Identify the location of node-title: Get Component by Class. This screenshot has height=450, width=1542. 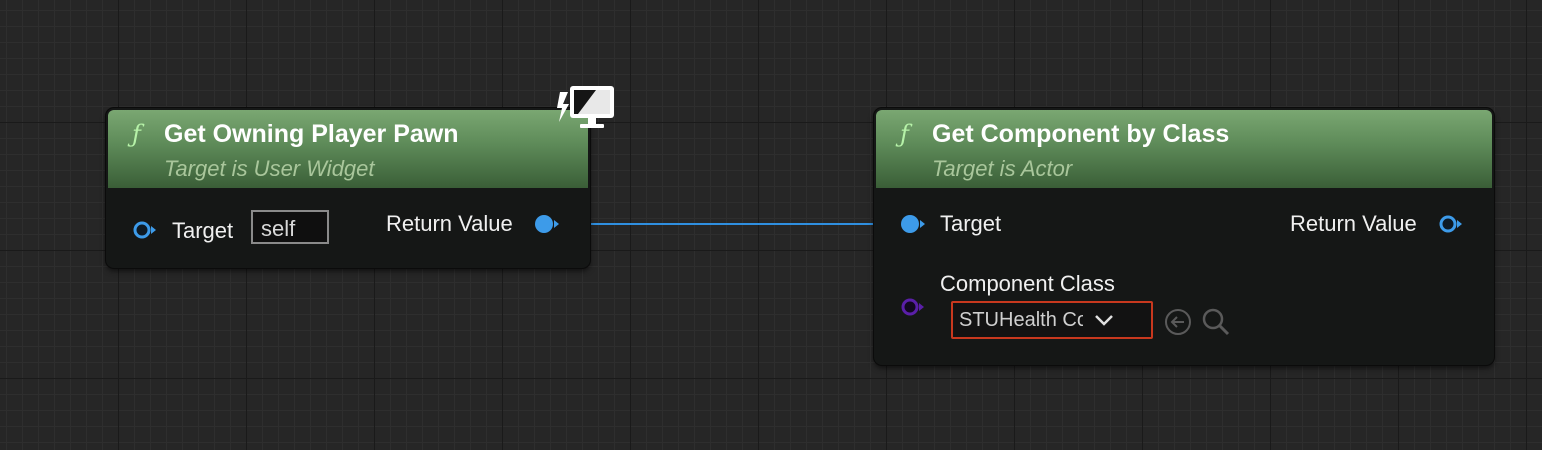
(1081, 134).